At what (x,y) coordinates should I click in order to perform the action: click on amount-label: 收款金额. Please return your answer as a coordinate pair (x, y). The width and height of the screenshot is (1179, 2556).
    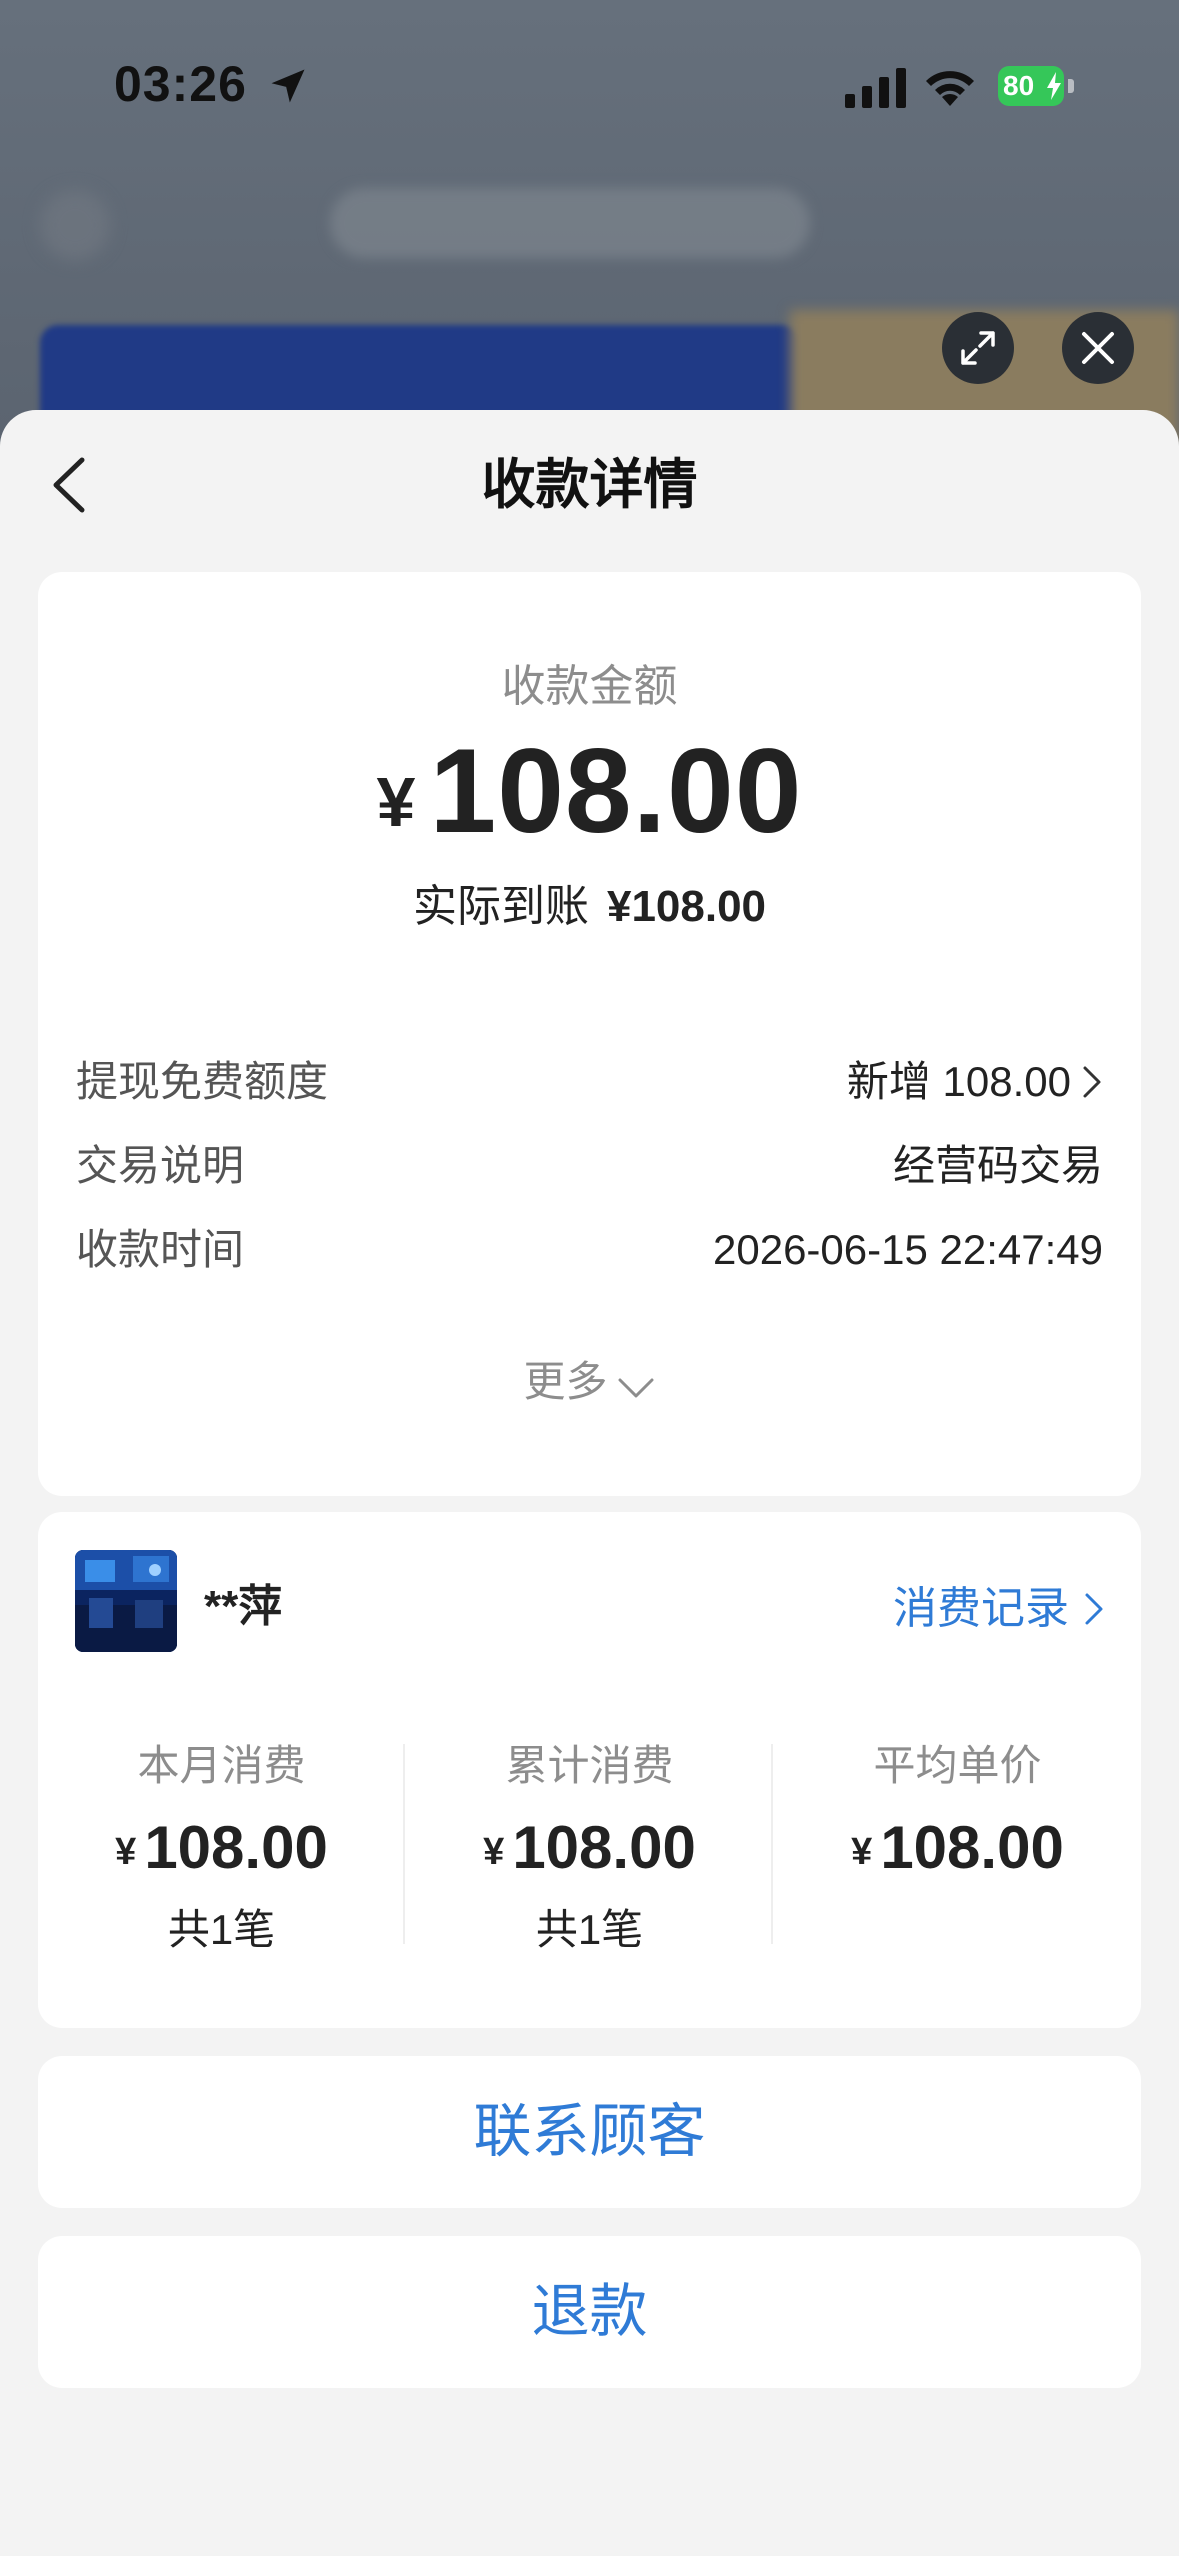
    Looking at the image, I should click on (589, 686).